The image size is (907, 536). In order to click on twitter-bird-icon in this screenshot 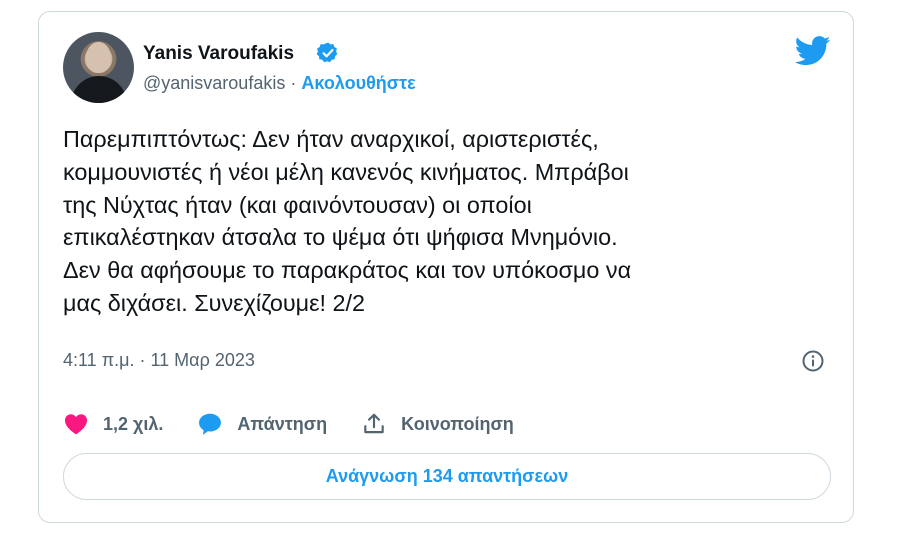, I will do `click(813, 51)`.